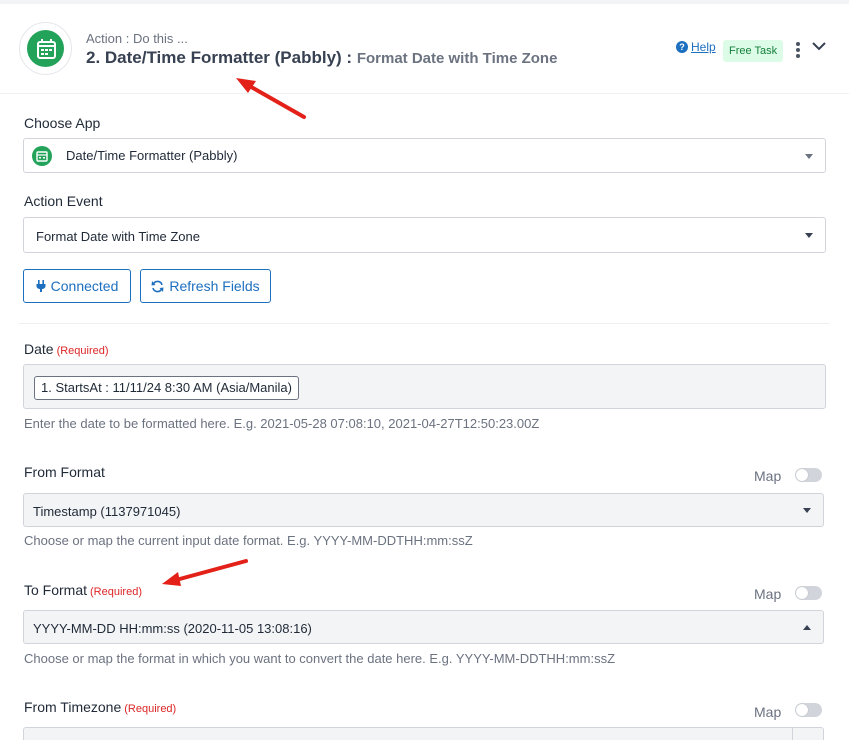 The width and height of the screenshot is (849, 740). Describe the element at coordinates (792, 734) in the screenshot. I see `select-separator` at that location.